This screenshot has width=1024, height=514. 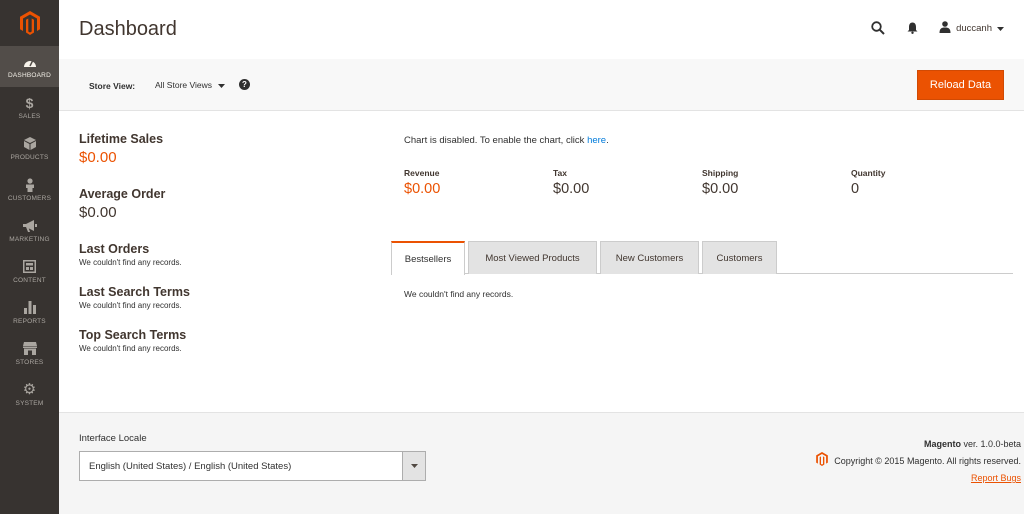 I want to click on tab-new-customers: New Customers, so click(x=649, y=257).